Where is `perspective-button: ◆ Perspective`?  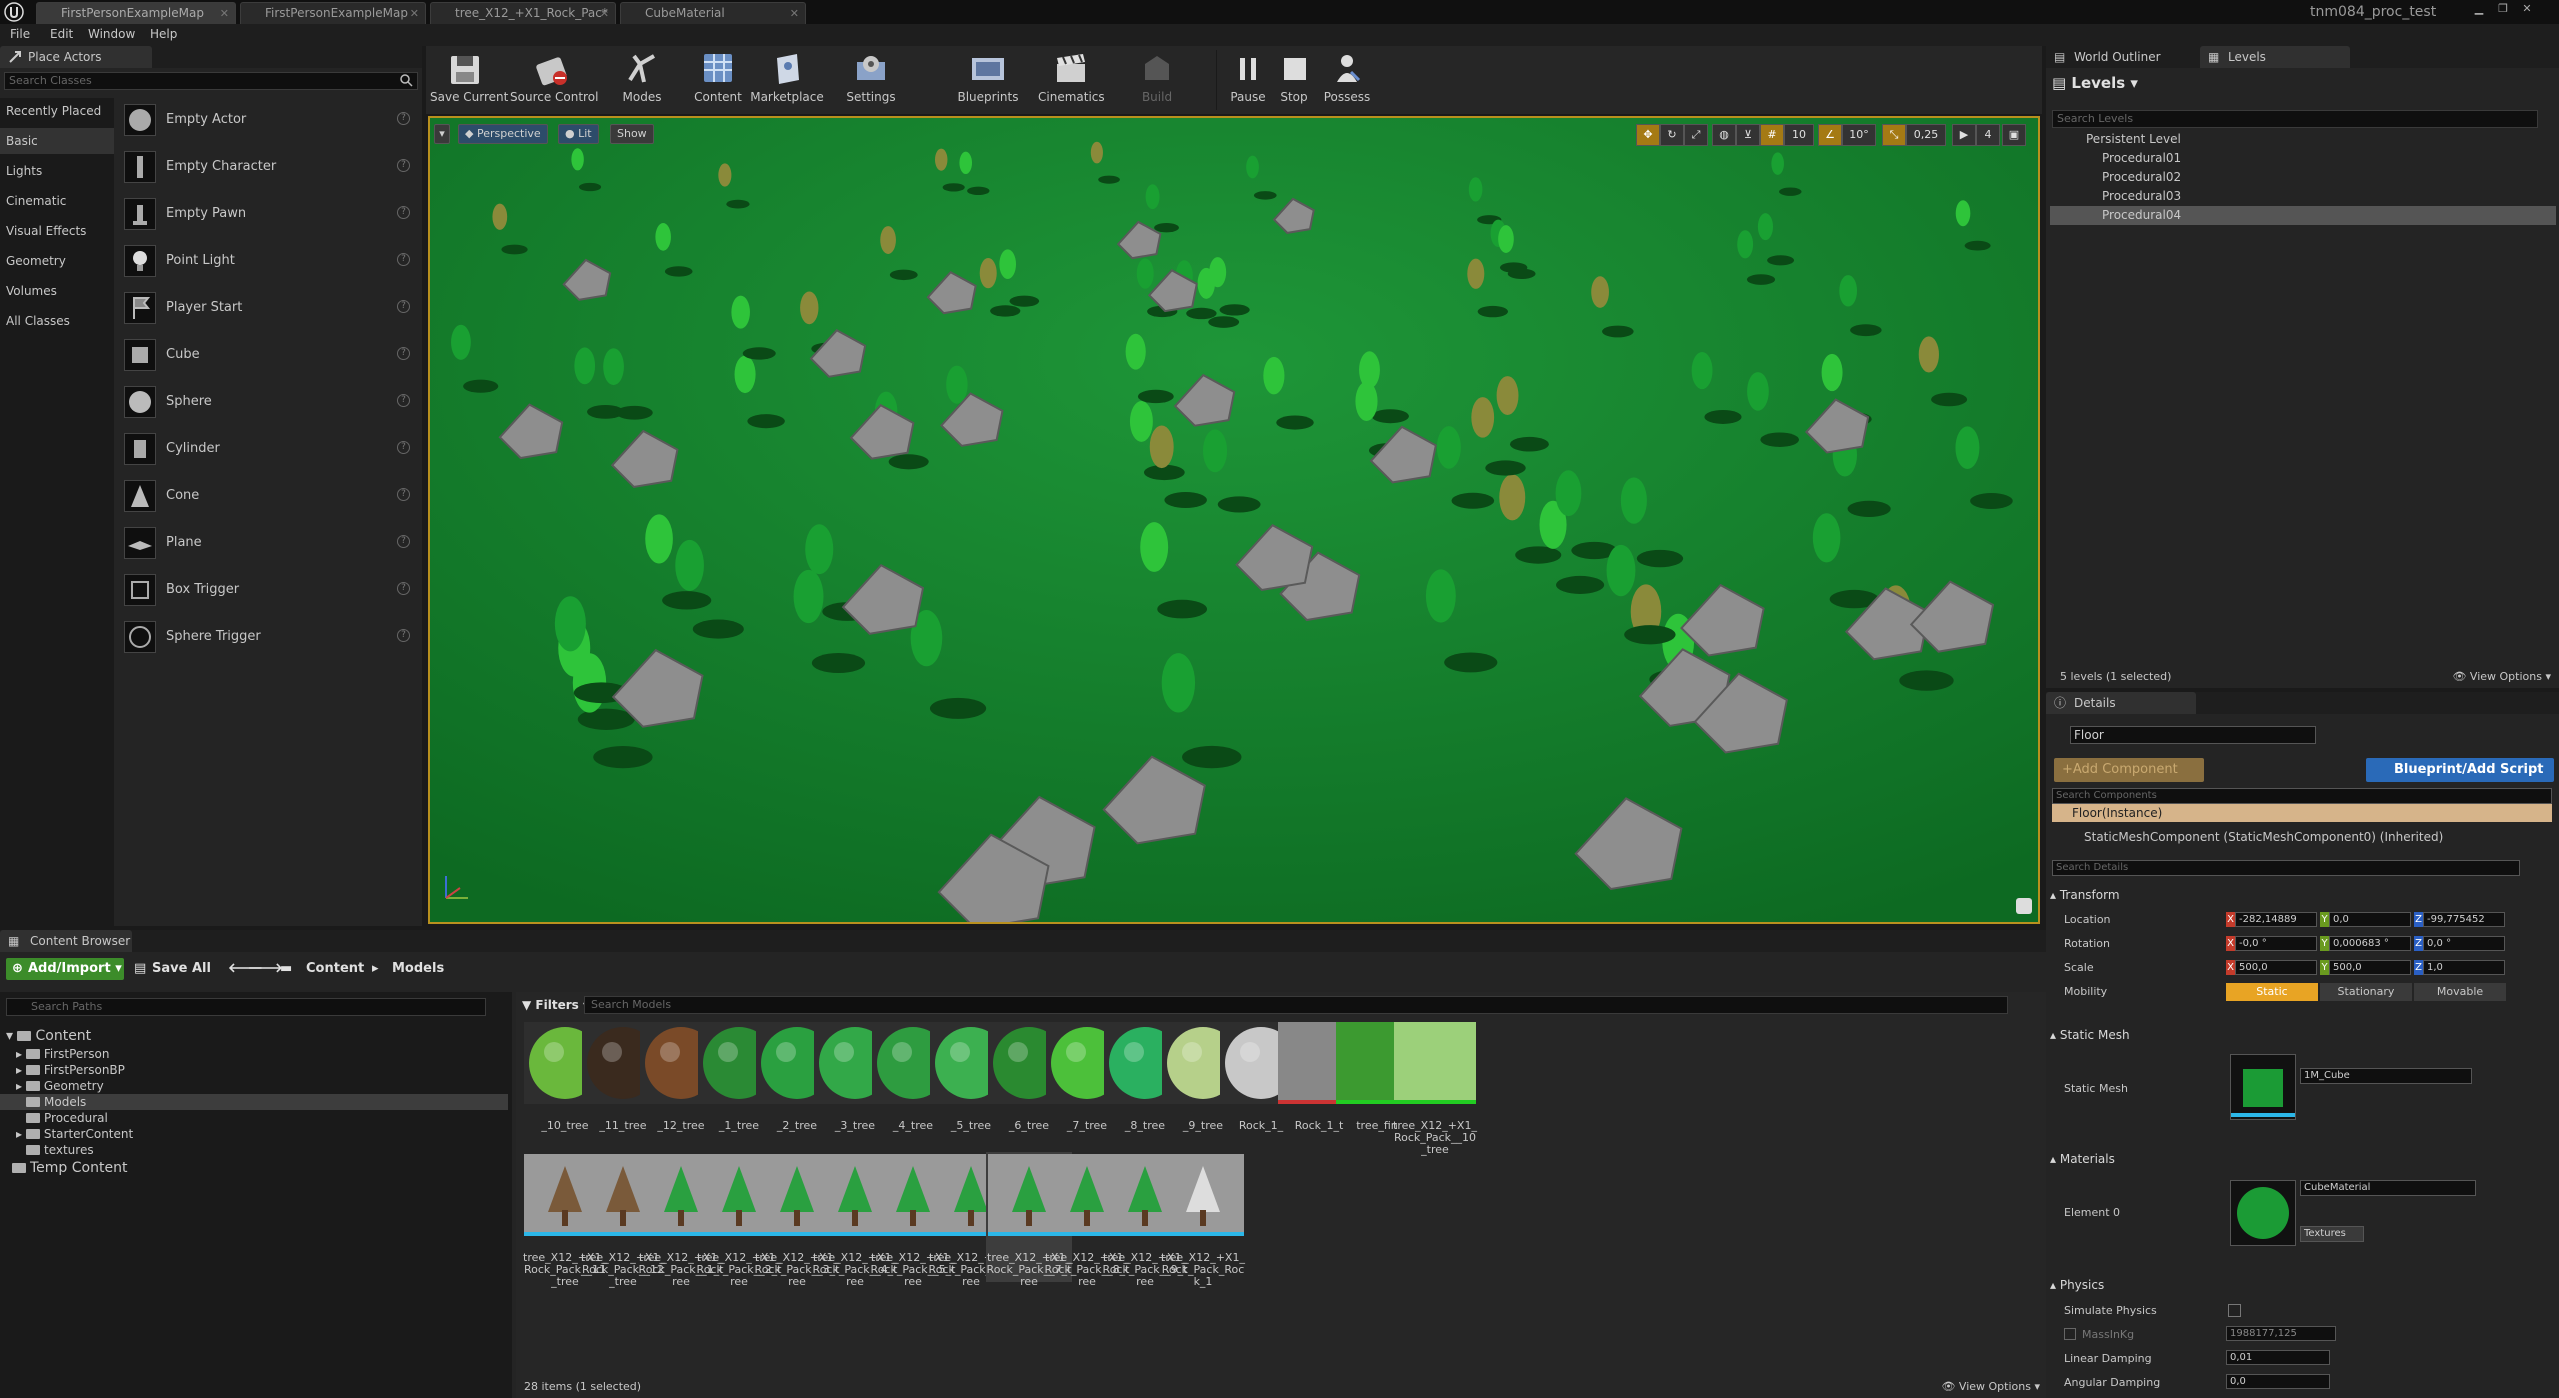
perspective-button: ◆ Perspective is located at coordinates (503, 134).